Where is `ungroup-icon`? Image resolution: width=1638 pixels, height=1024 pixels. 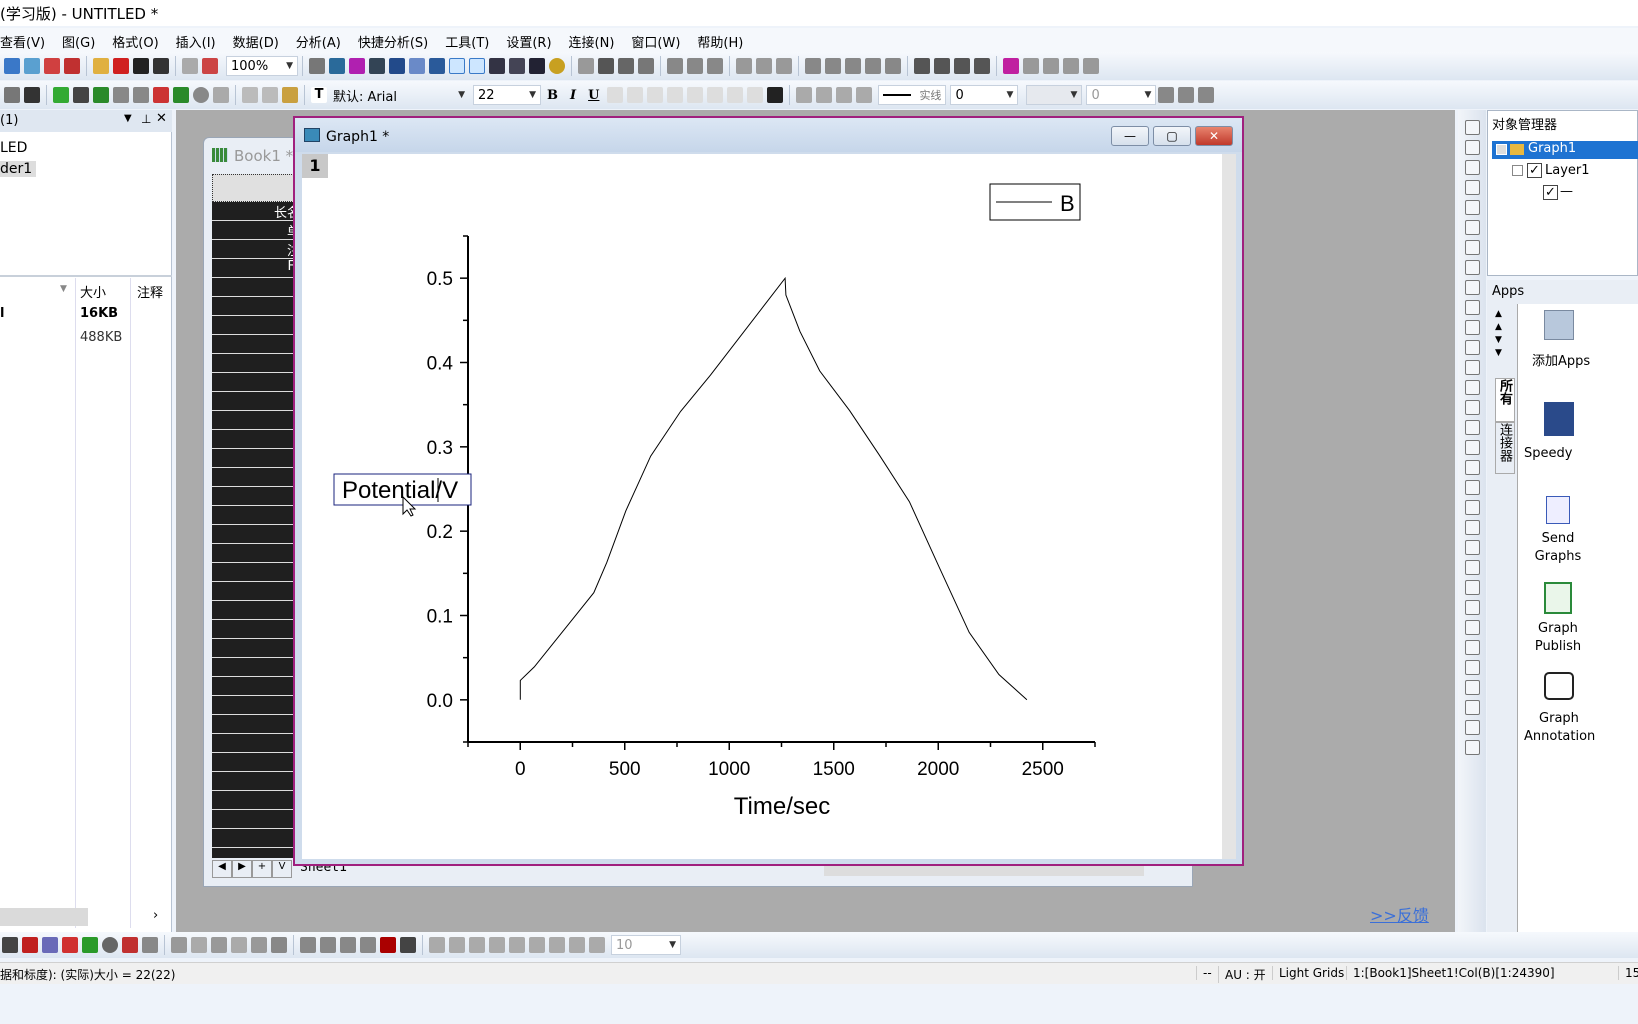 ungroup-icon is located at coordinates (597, 945).